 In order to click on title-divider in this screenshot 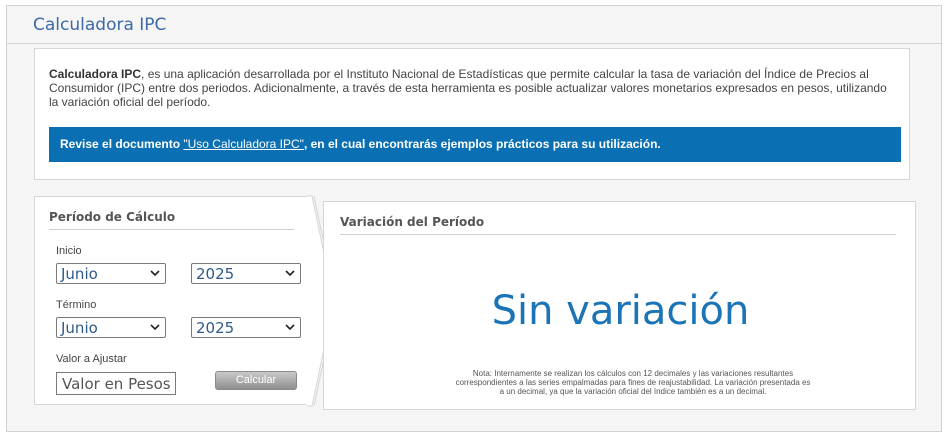, I will do `click(474, 43)`.